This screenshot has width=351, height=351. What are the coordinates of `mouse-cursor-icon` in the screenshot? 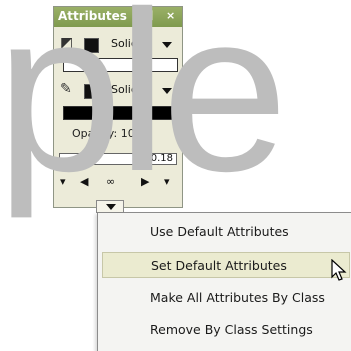 It's located at (339, 270).